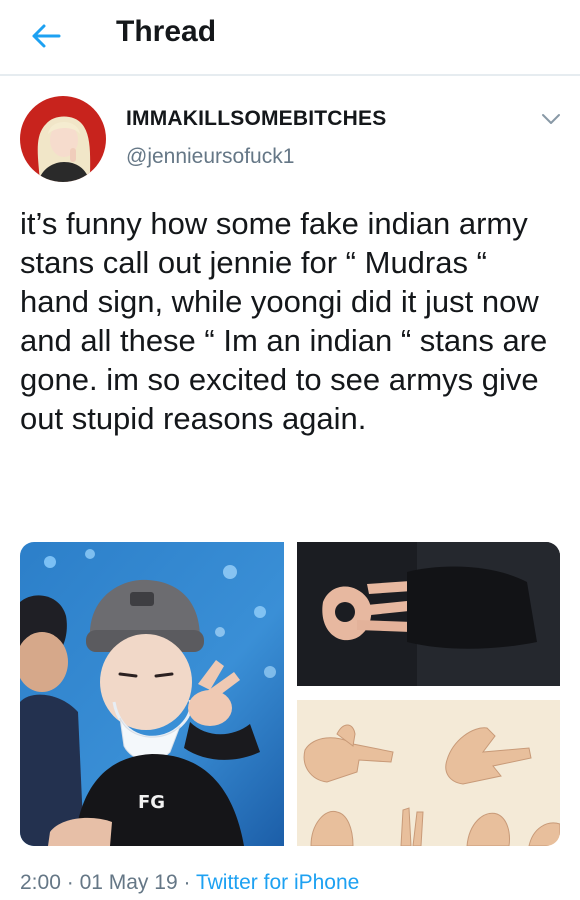  I want to click on shirt-logo-text: FG, so click(151, 802).